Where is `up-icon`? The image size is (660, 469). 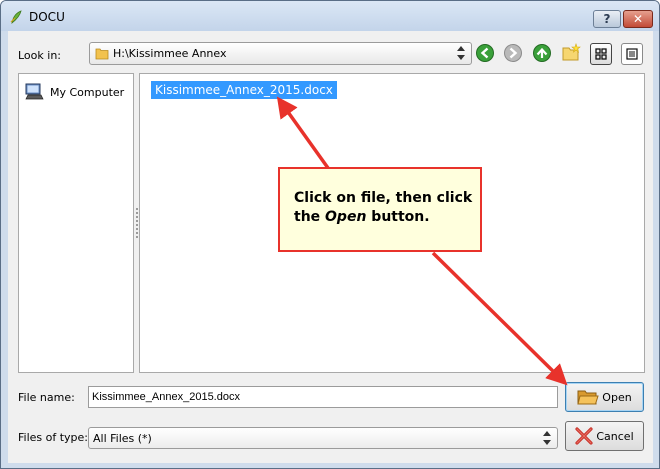 up-icon is located at coordinates (542, 53).